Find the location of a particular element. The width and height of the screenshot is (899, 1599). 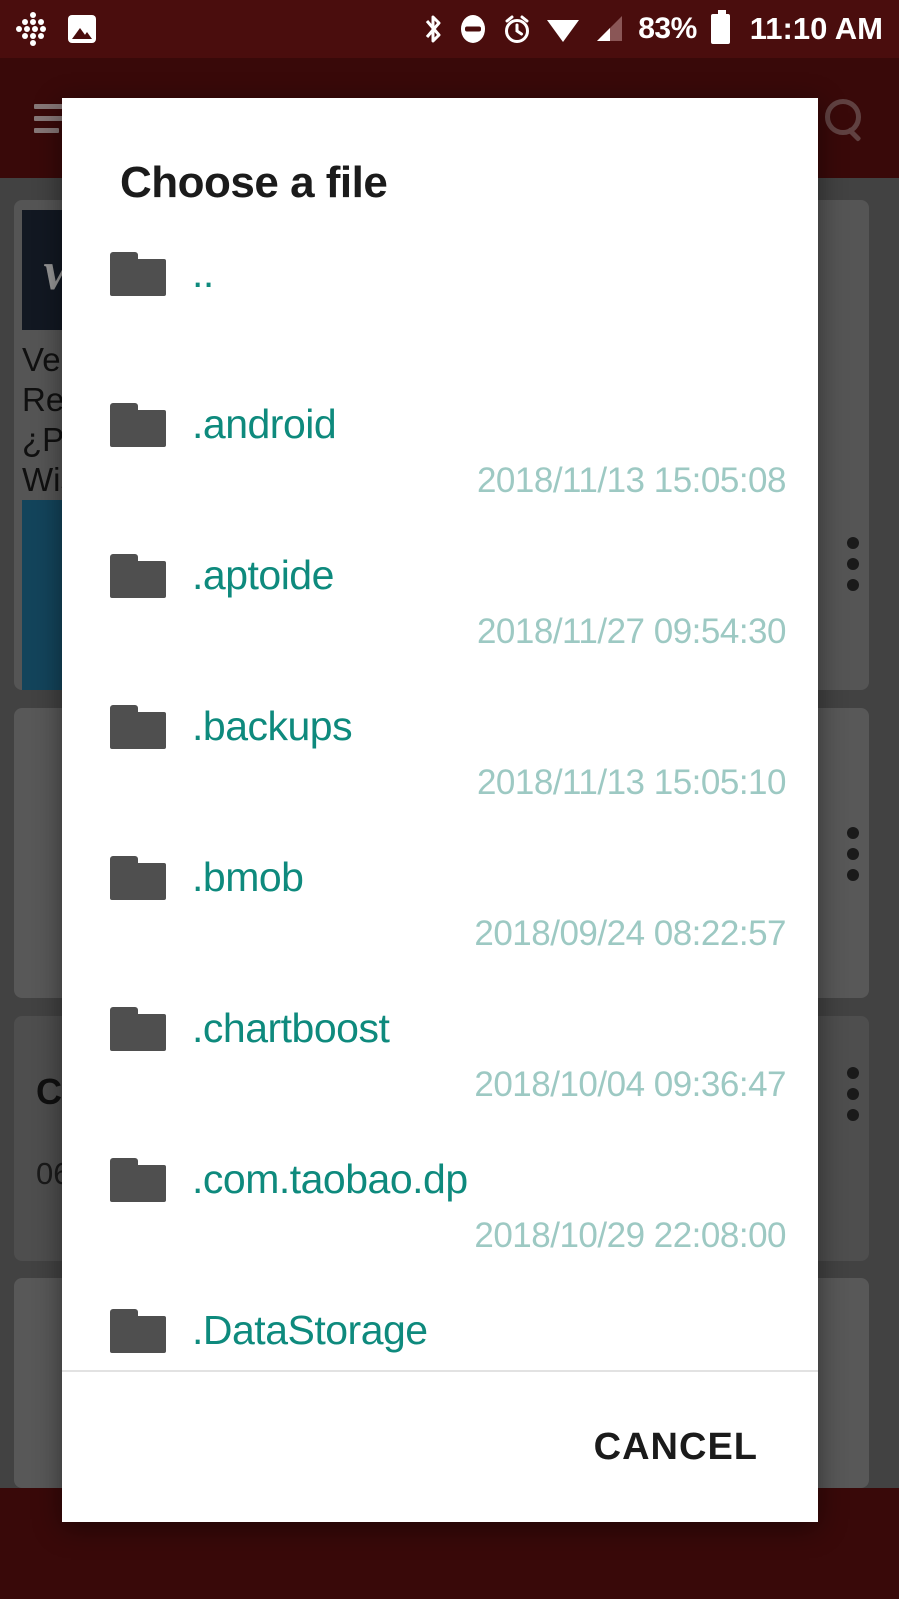

file-row-main: .android is located at coordinates (440, 419).